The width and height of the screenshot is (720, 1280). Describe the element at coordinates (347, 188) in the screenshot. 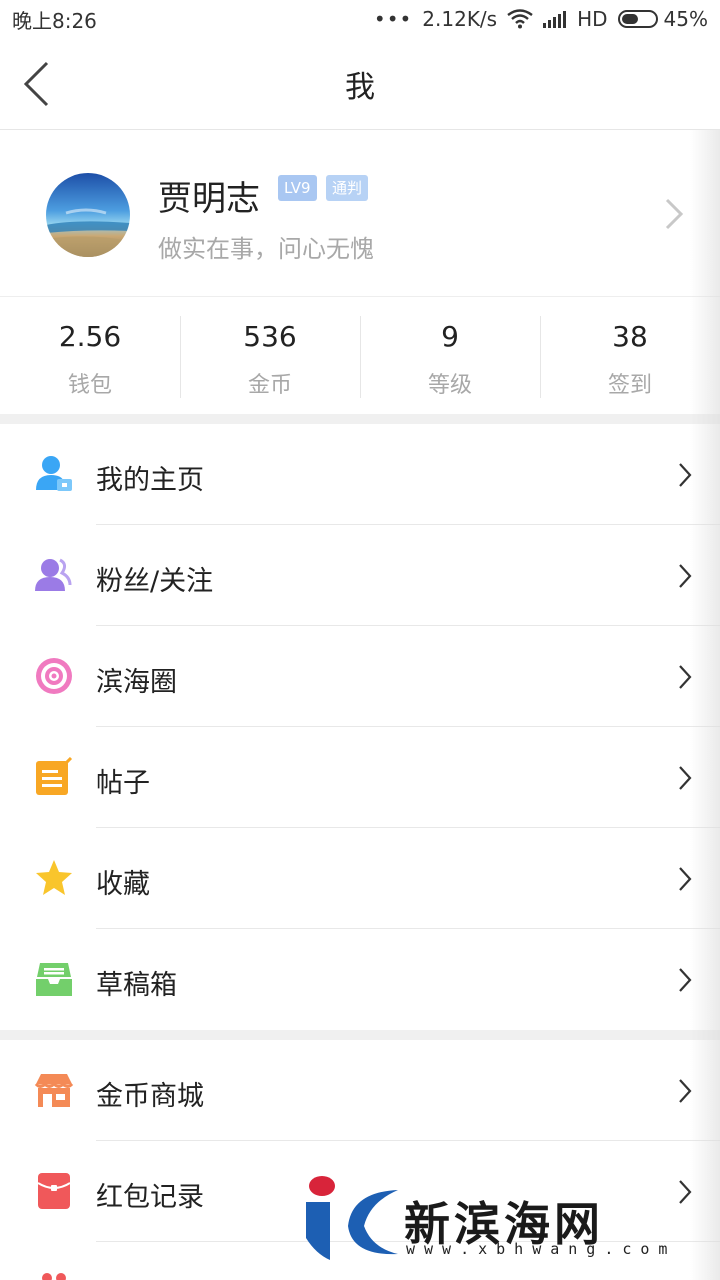

I see `rank-badge: 通判` at that location.